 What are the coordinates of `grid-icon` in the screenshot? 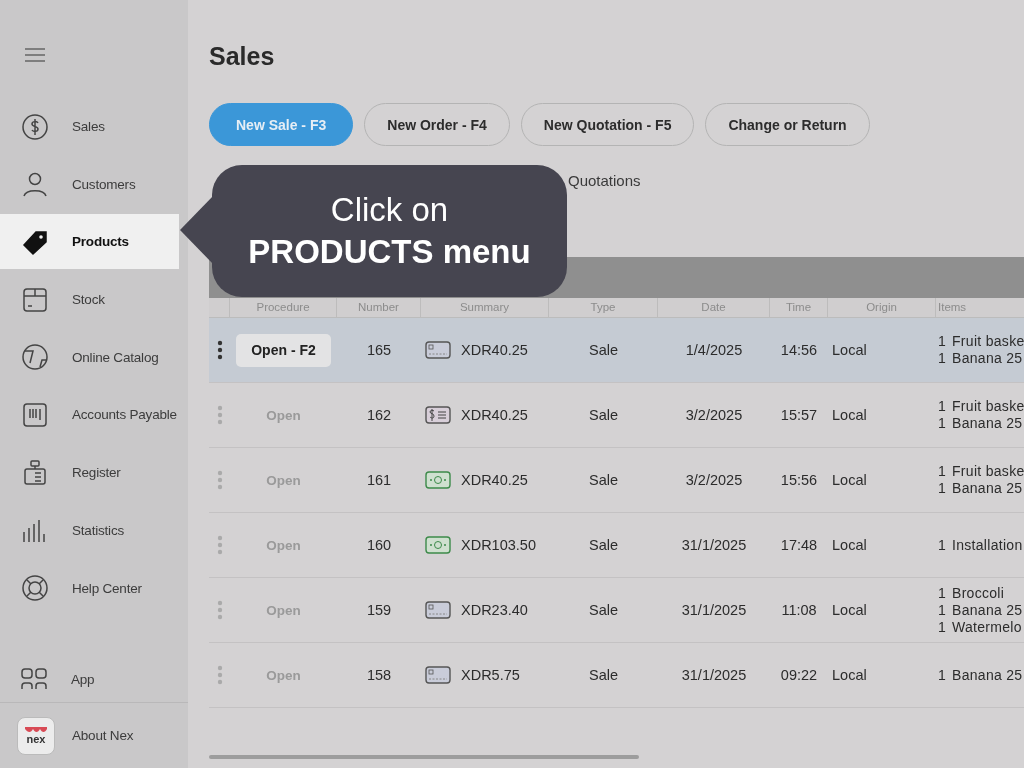 It's located at (34, 679).